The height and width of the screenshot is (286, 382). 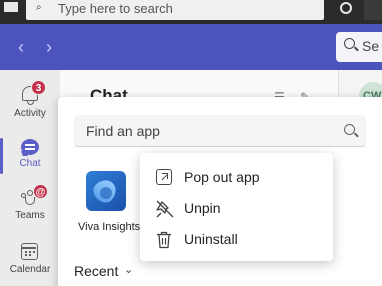 What do you see at coordinates (220, 131) in the screenshot?
I see `find-app-input: Find an app` at bounding box center [220, 131].